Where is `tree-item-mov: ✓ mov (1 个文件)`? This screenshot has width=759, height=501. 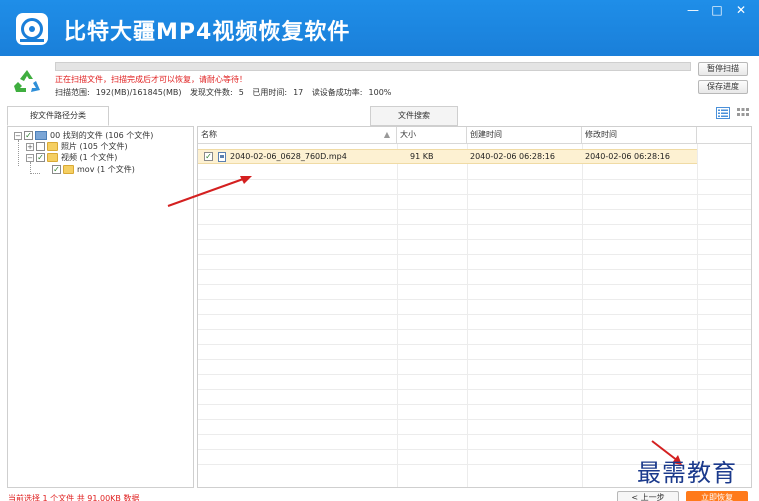 tree-item-mov: ✓ mov (1 个文件) is located at coordinates (93, 169).